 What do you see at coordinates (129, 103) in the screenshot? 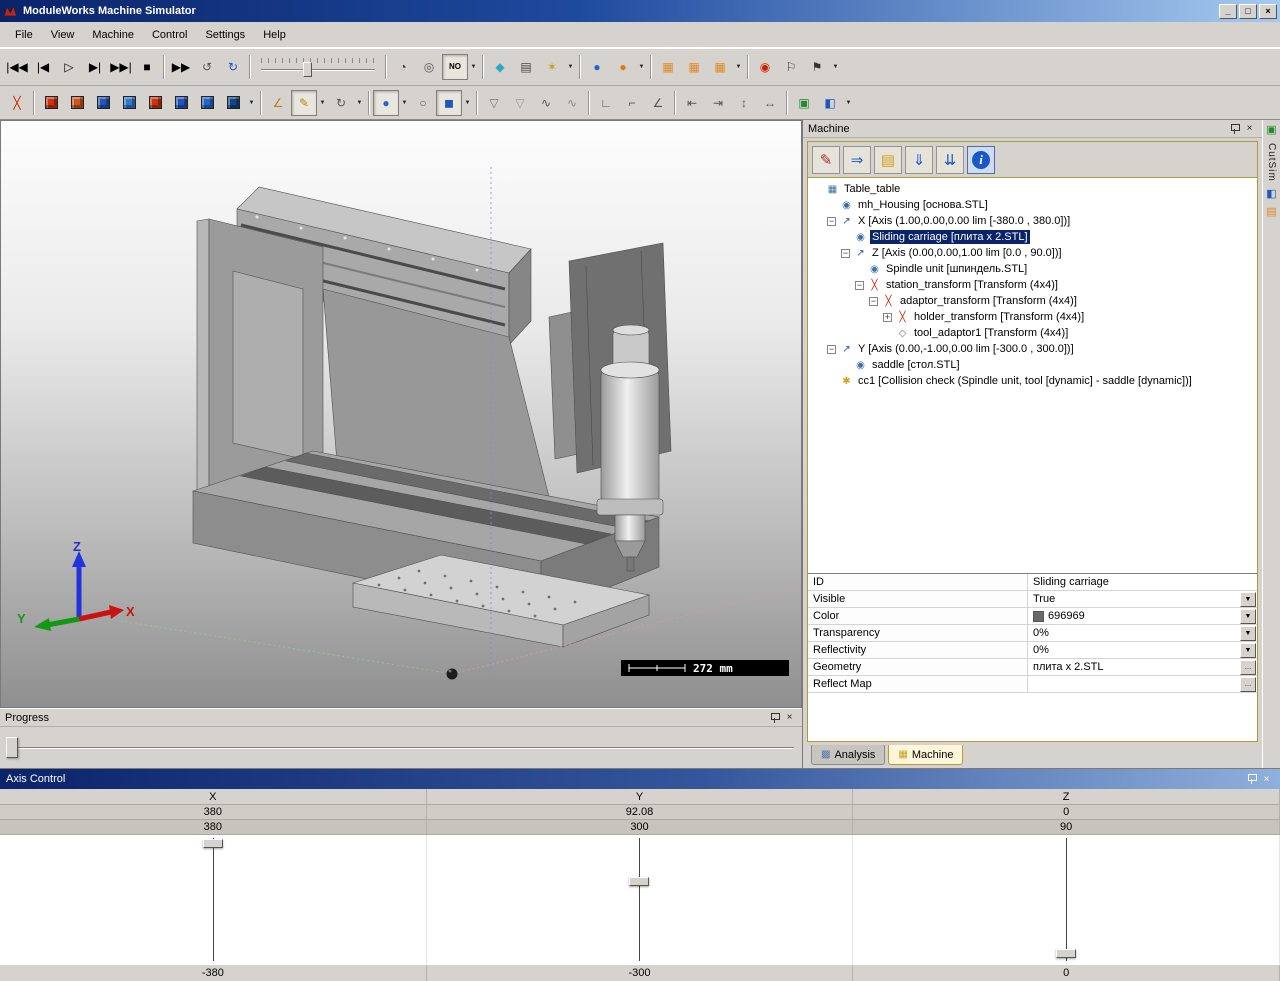
I see `view-left-button` at bounding box center [129, 103].